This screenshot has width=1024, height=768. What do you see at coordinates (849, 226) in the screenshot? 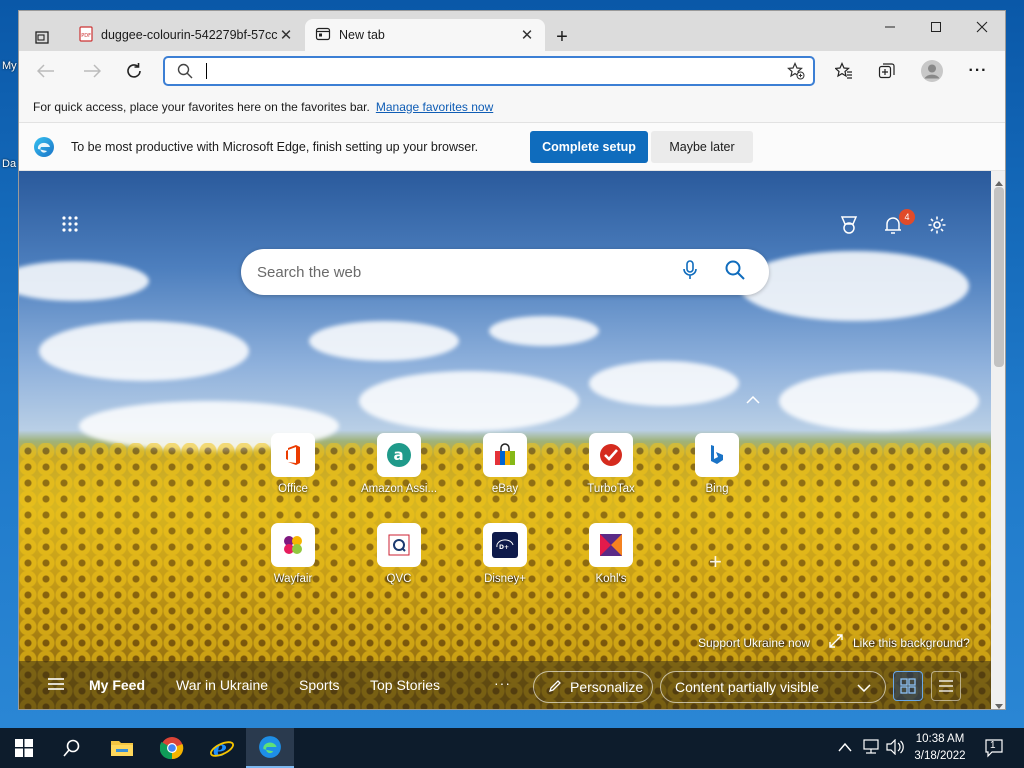
I see `rewards-icon` at bounding box center [849, 226].